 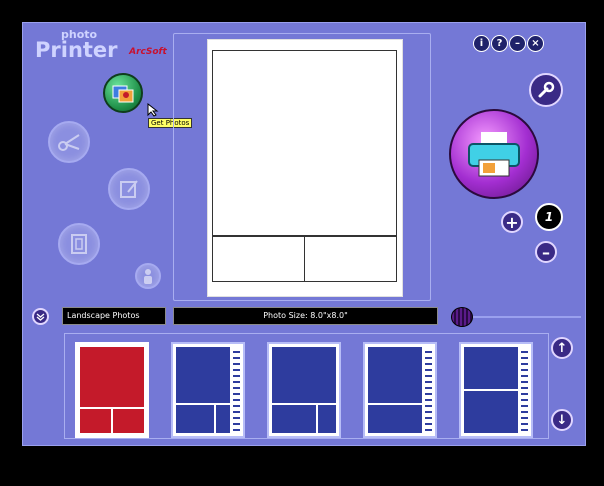 I want to click on scroll-down-button: ↓, so click(x=562, y=420).